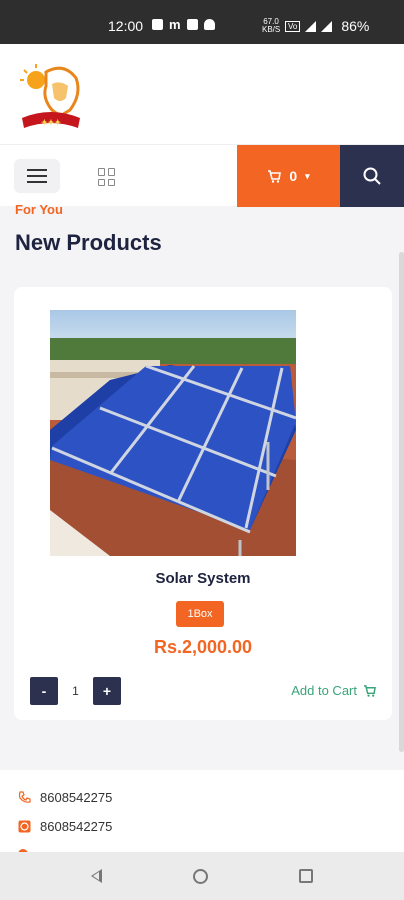  What do you see at coordinates (202, 175) in the screenshot?
I see `toolbar: 0 ▾` at bounding box center [202, 175].